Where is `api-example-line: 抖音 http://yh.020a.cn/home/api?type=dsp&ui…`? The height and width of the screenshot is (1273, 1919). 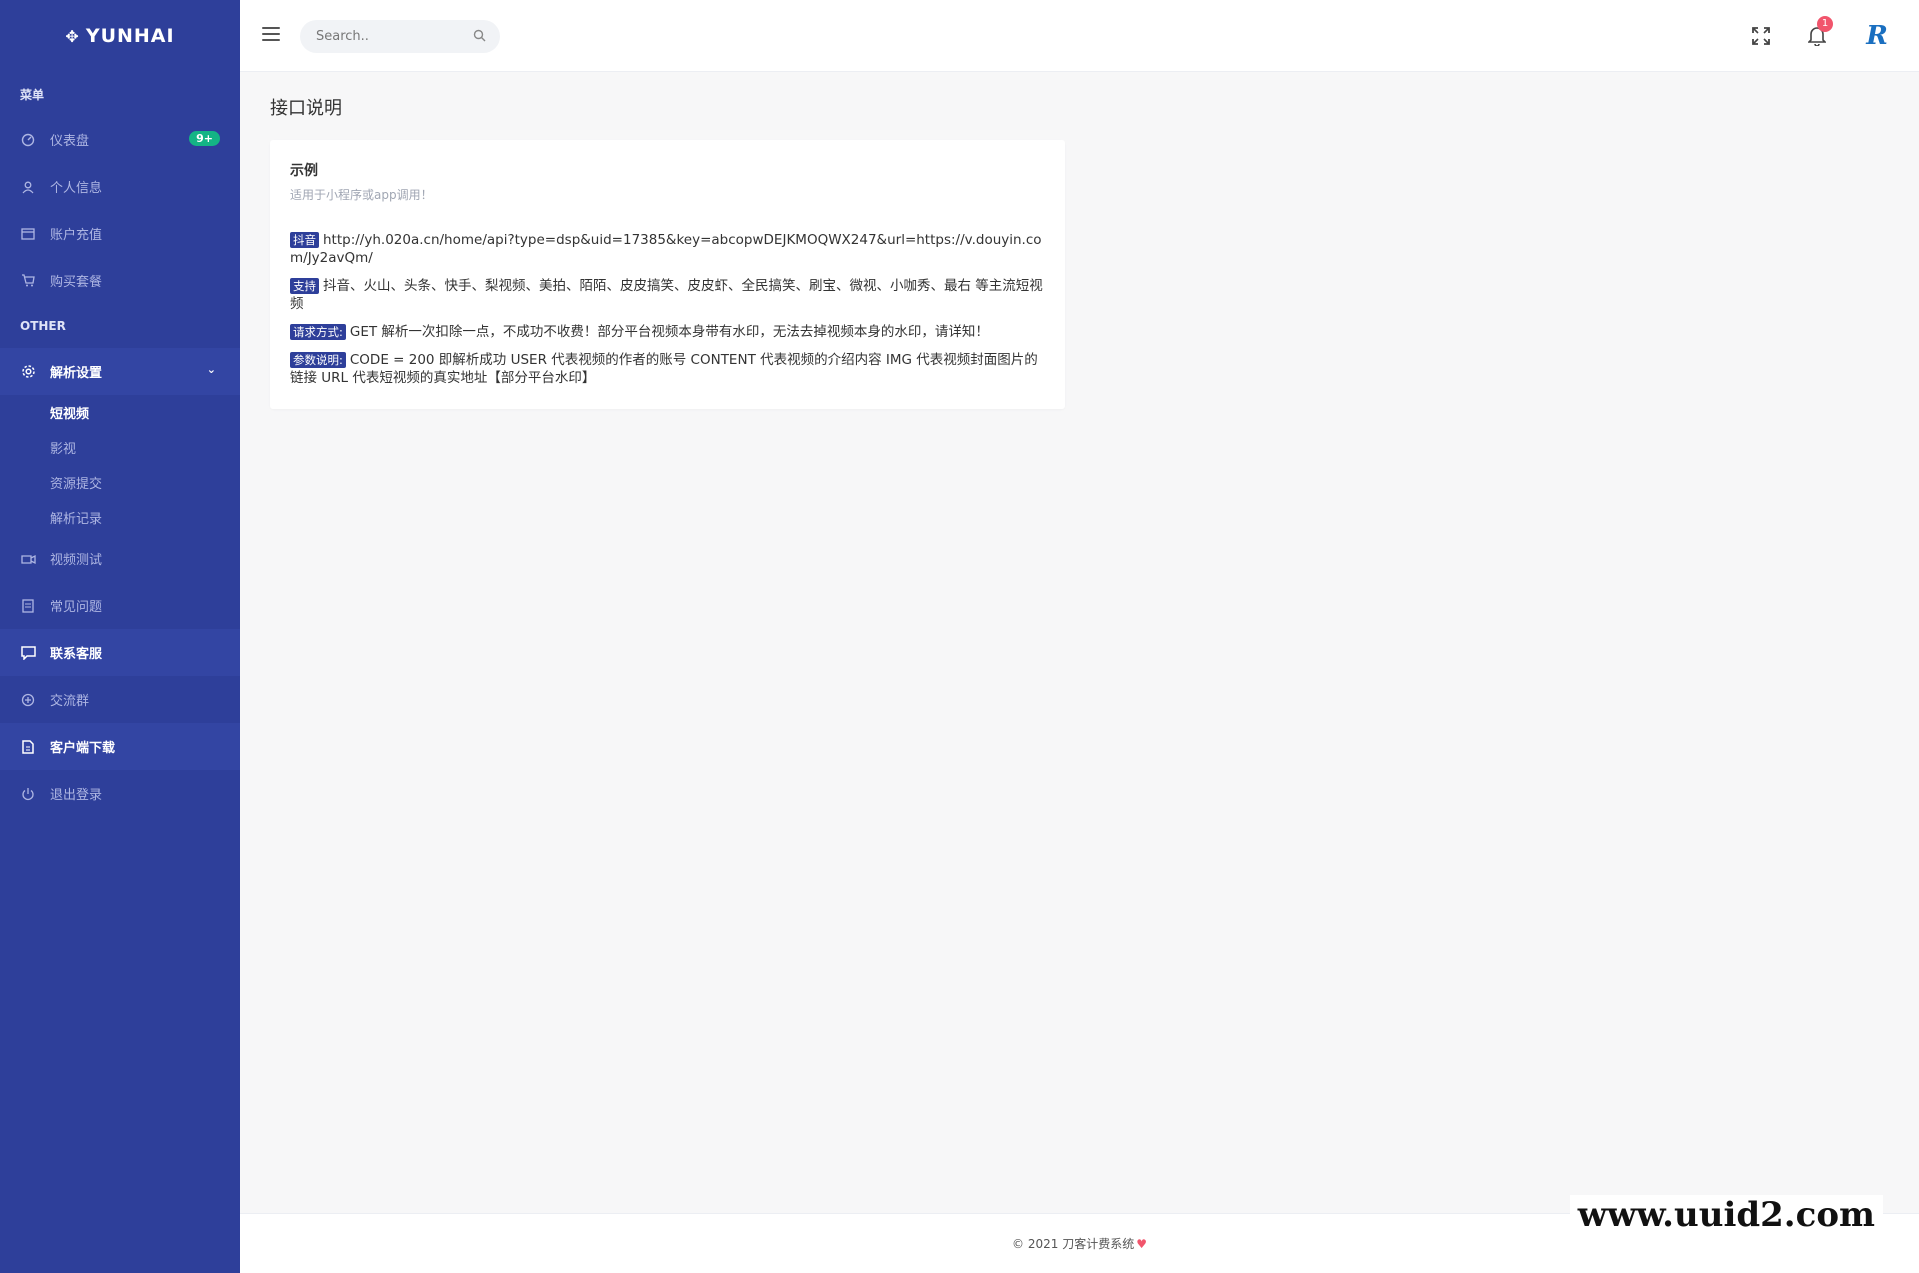 api-example-line: 抖音 http://yh.020a.cn/home/api?type=dsp&ui… is located at coordinates (667, 249).